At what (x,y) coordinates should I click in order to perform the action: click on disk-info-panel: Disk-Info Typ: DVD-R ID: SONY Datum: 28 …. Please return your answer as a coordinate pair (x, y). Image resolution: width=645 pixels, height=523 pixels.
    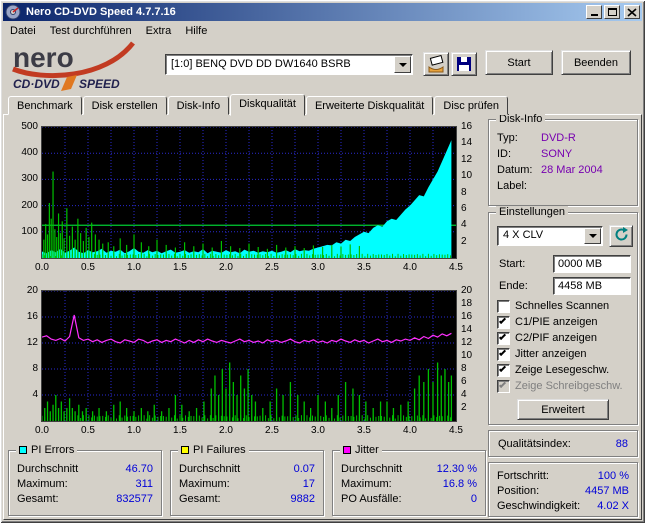
    Looking at the image, I should click on (563, 159).